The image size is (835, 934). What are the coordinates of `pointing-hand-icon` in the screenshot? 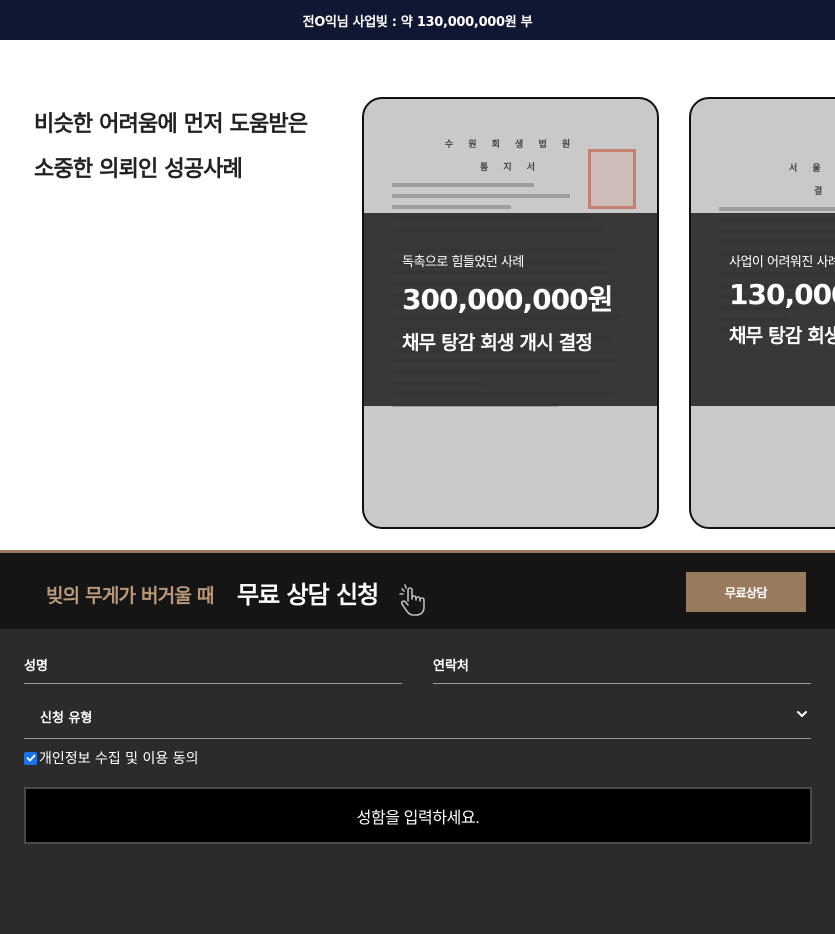 It's located at (412, 600).